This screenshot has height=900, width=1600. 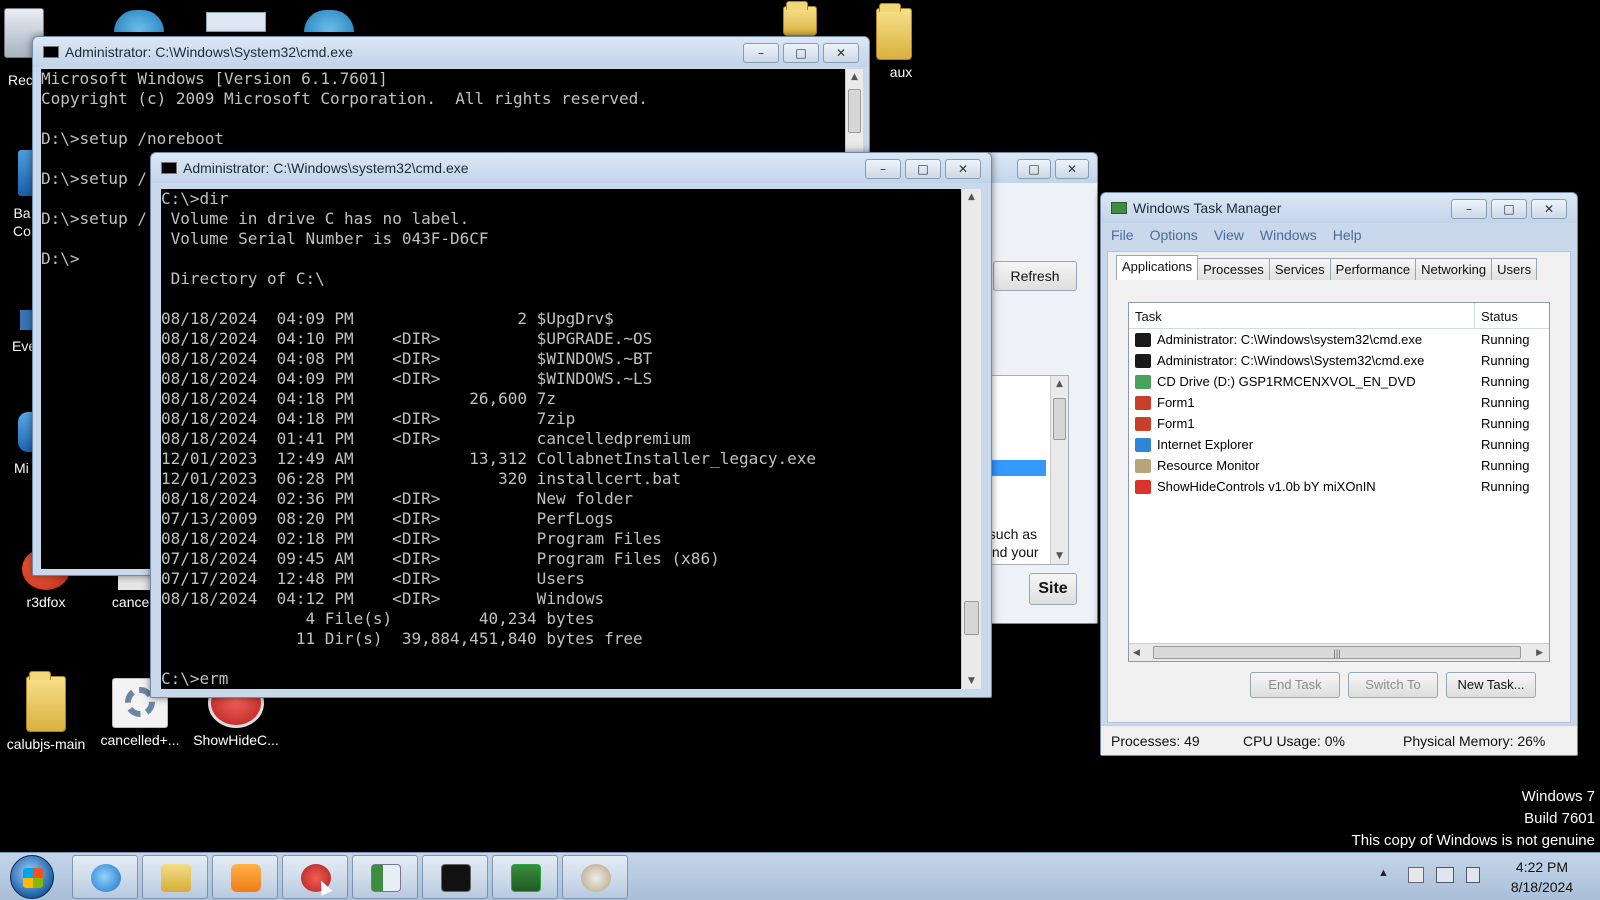 What do you see at coordinates (1229, 235) in the screenshot?
I see `menu-view: View` at bounding box center [1229, 235].